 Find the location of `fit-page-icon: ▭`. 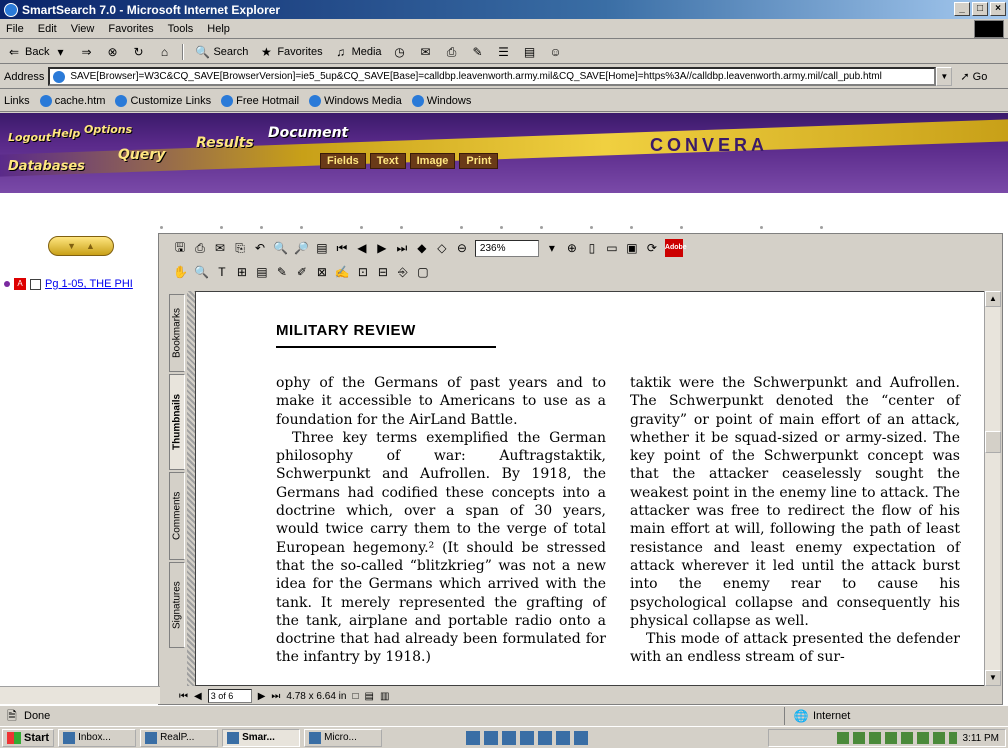

fit-page-icon: ▭ is located at coordinates (612, 248).